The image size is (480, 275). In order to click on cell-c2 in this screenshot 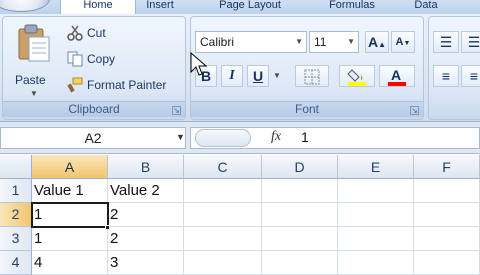, I will do `click(223, 215)`.